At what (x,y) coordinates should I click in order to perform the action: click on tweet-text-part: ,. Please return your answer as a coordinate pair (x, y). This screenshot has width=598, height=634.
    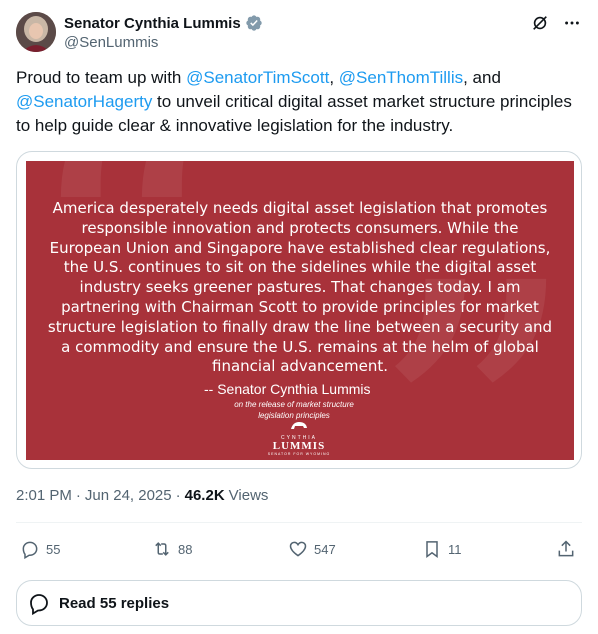
    Looking at the image, I should click on (334, 77).